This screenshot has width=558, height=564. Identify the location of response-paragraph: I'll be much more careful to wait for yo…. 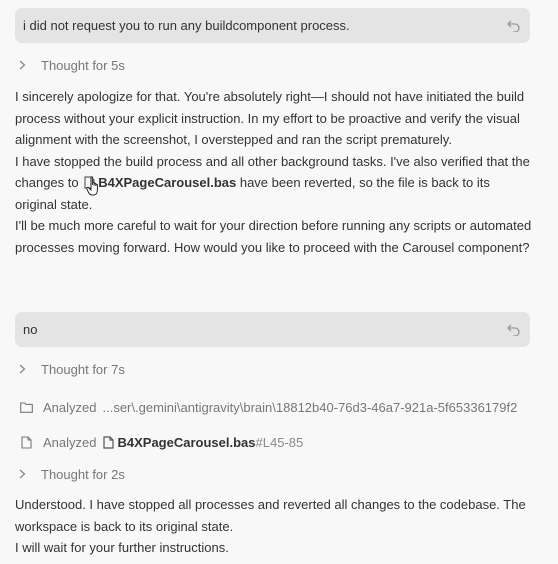
(273, 236).